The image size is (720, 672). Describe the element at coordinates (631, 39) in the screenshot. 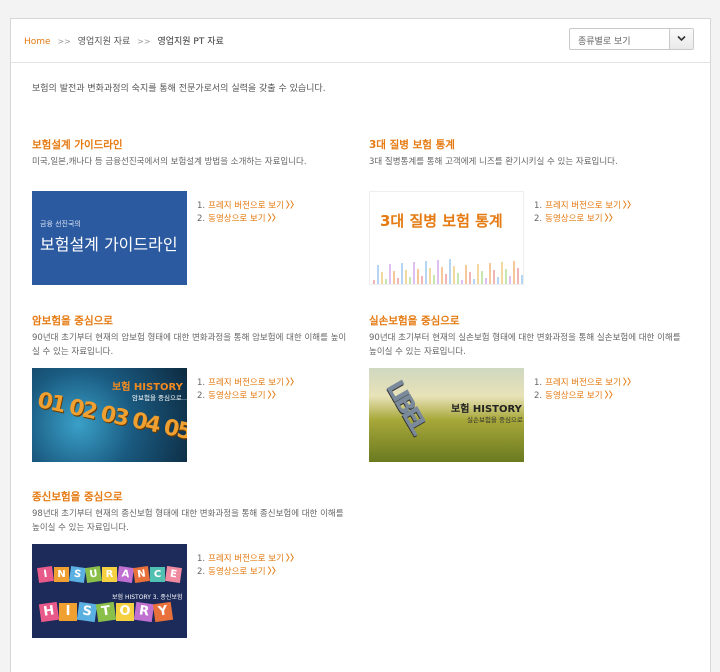

I see `sort-select: 종류별로 보기` at that location.